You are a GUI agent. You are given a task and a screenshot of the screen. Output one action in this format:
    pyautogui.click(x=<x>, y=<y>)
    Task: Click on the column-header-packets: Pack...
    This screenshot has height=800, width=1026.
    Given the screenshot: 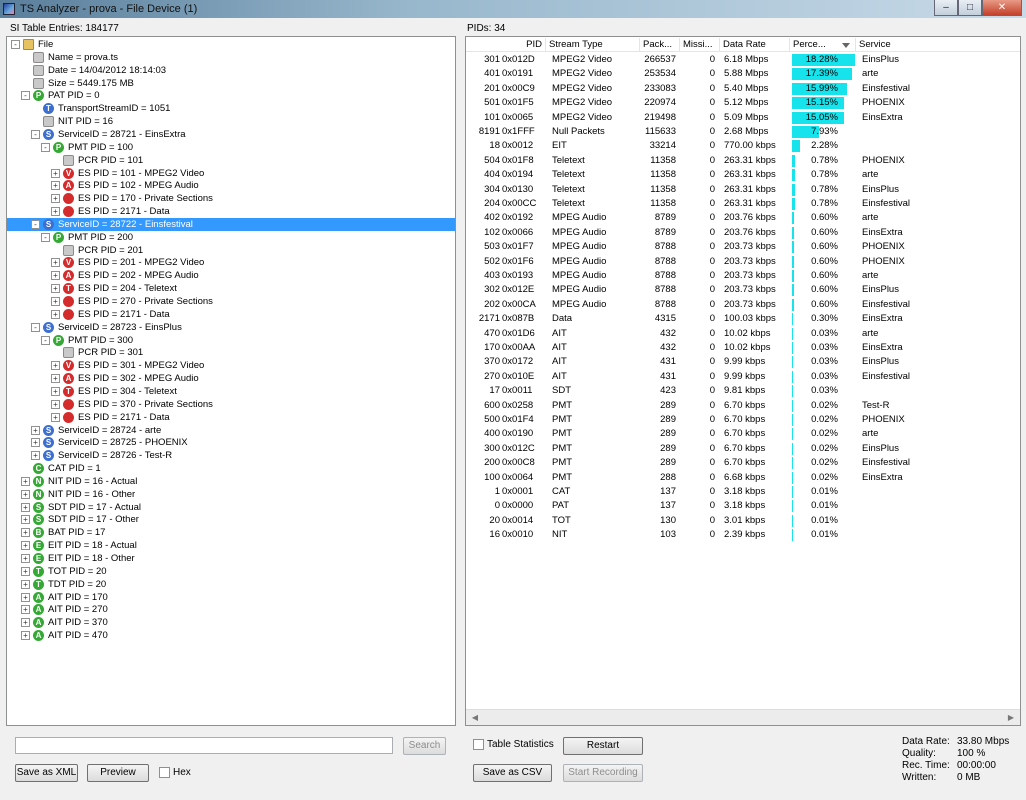 What is the action you would take?
    pyautogui.click(x=660, y=45)
    